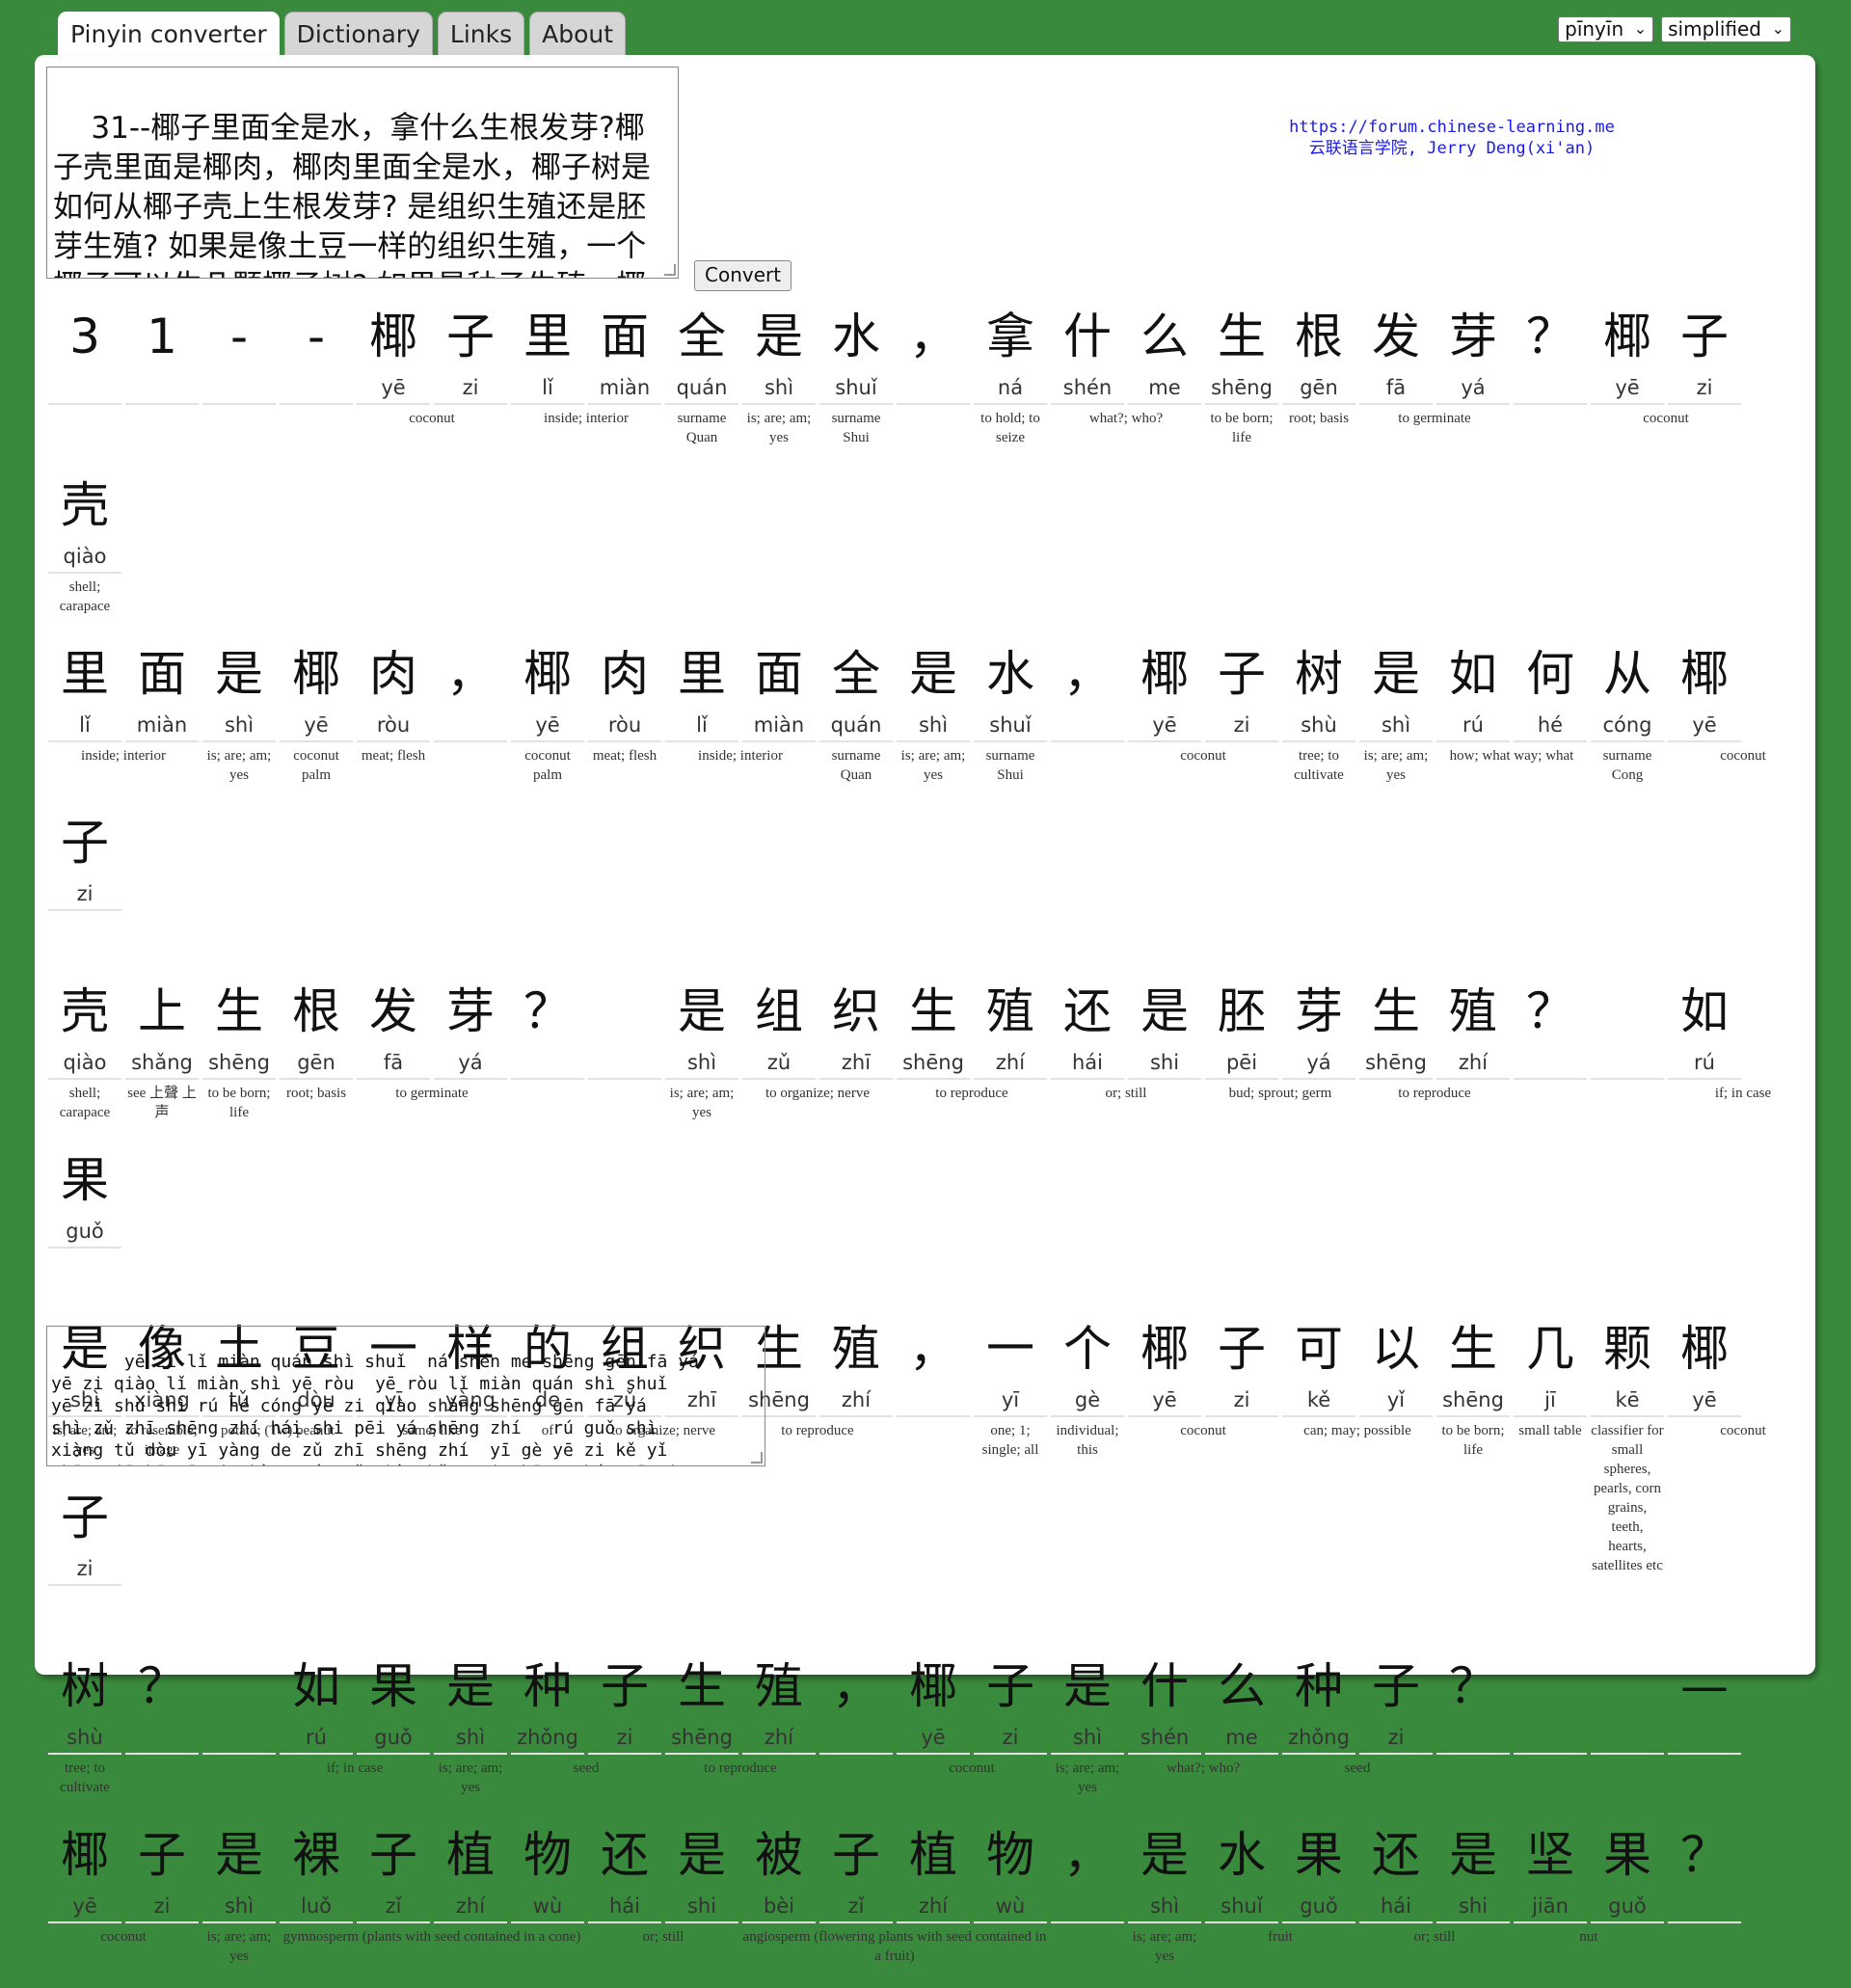 The height and width of the screenshot is (1988, 1851). I want to click on char-cell: 织 zhī, so click(856, 1060).